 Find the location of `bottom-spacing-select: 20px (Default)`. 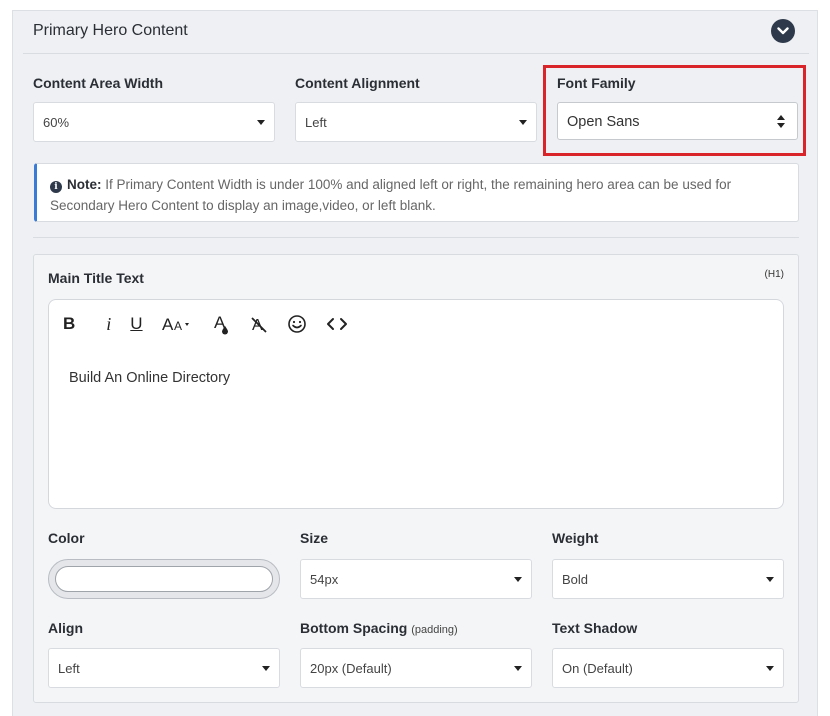

bottom-spacing-select: 20px (Default) is located at coordinates (416, 668).